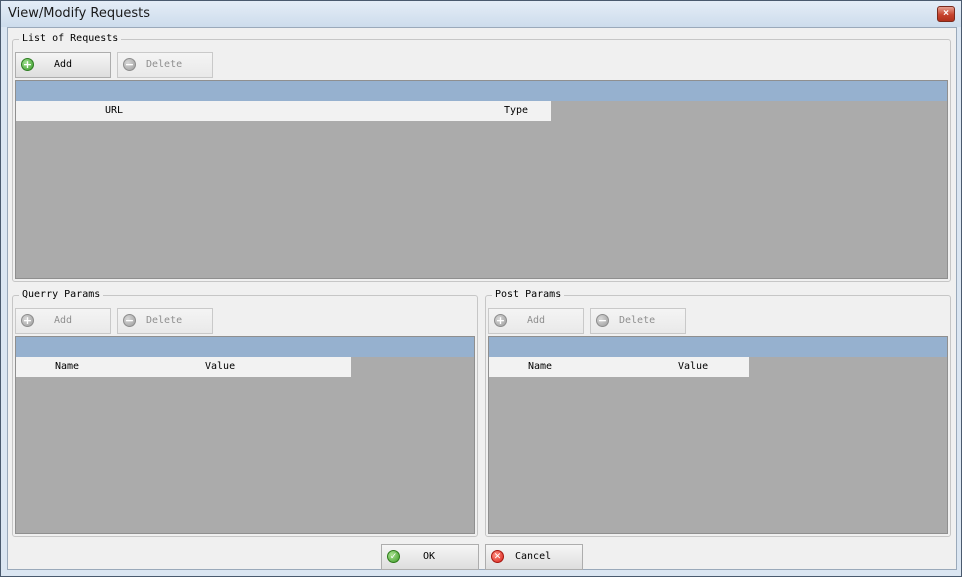 The image size is (962, 577). What do you see at coordinates (245, 347) in the screenshot?
I see `query-grid-caption` at bounding box center [245, 347].